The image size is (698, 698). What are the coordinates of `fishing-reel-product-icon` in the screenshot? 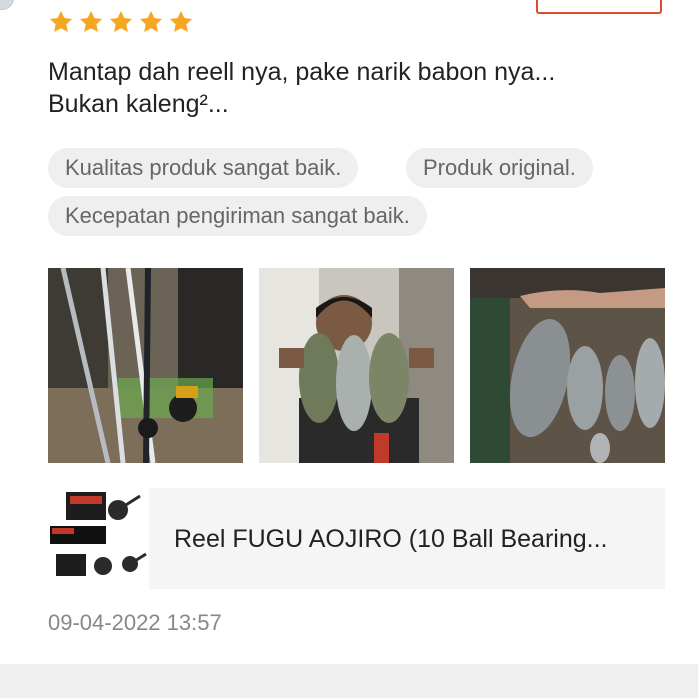 It's located at (98, 538).